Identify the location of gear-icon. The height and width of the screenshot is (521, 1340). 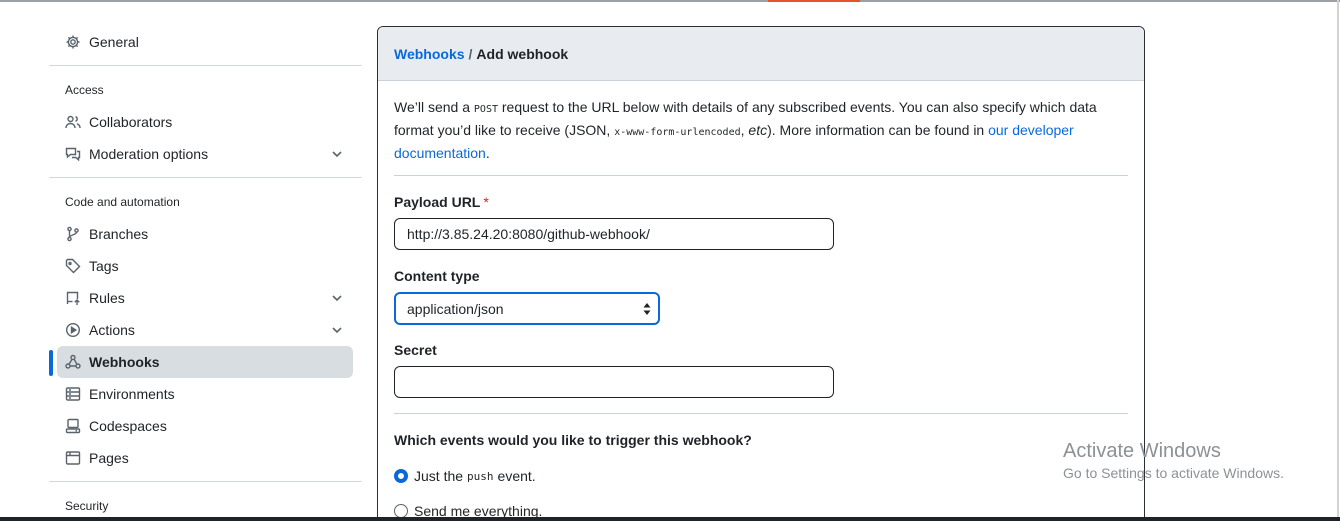
(73, 42).